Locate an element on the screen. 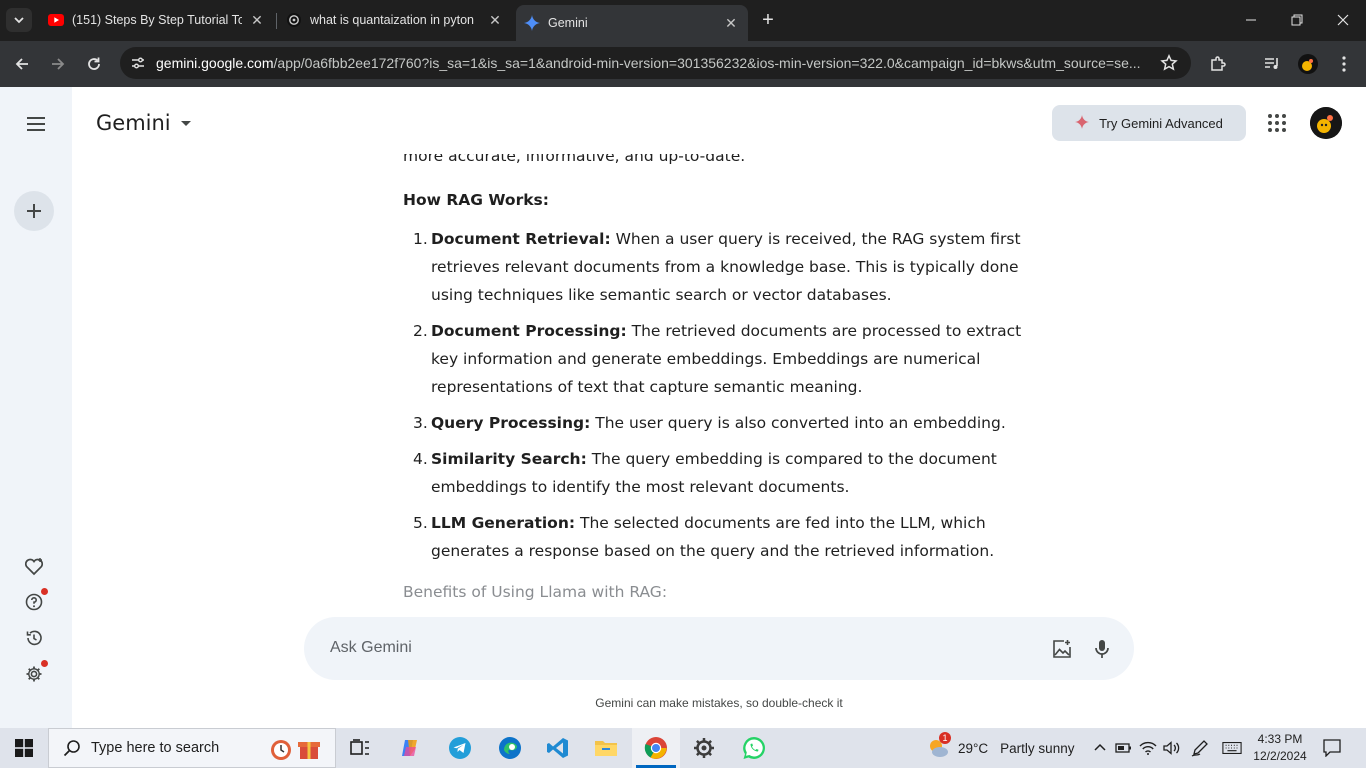  main-menu-button is located at coordinates (36, 124).